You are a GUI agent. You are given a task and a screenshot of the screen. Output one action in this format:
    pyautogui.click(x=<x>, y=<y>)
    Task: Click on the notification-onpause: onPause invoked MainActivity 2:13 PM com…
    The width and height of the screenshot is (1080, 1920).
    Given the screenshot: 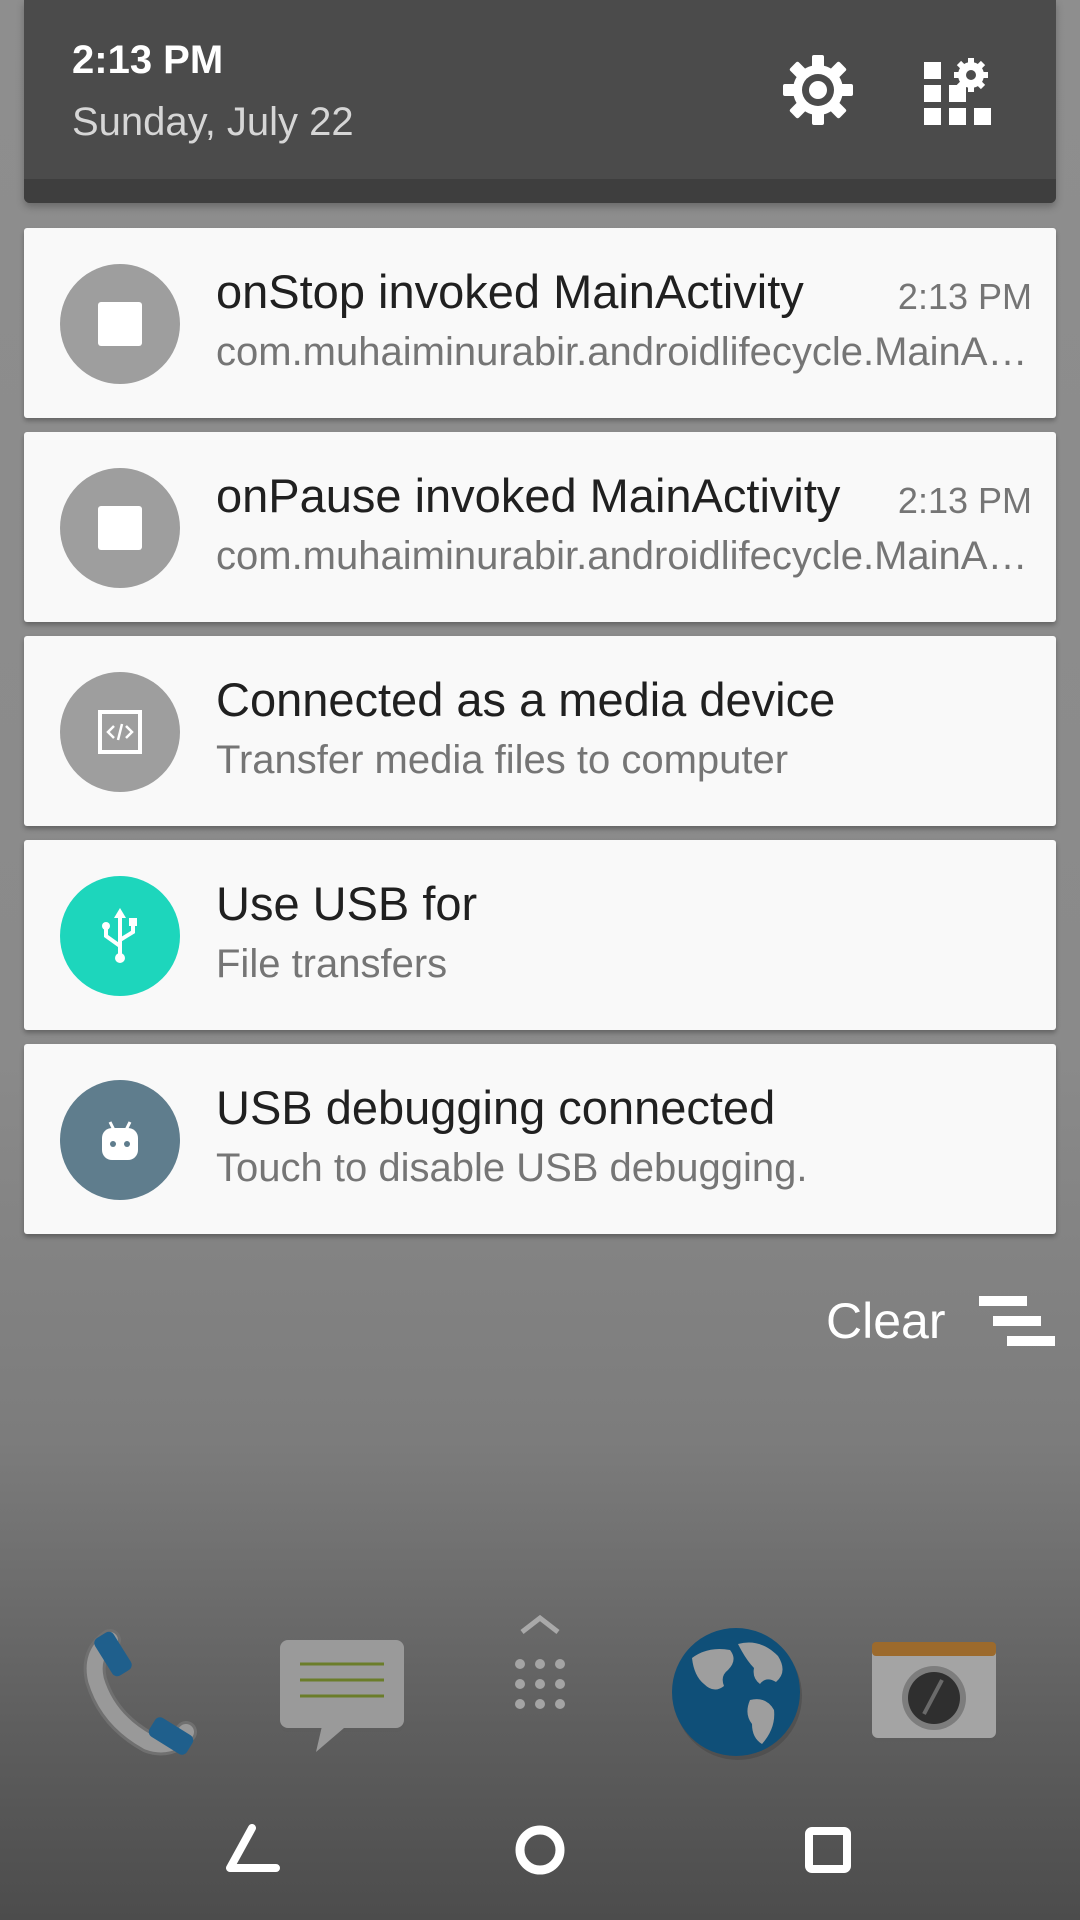 What is the action you would take?
    pyautogui.click(x=540, y=527)
    